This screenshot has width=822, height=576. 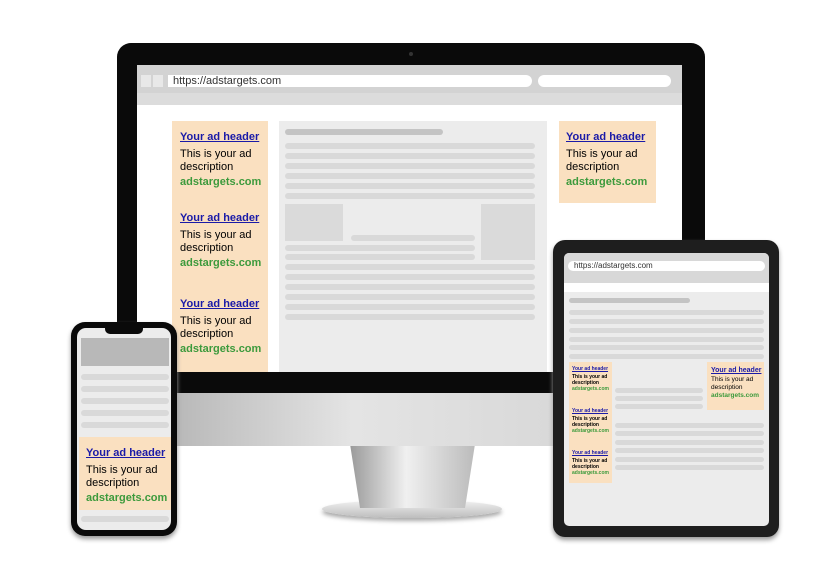 What do you see at coordinates (158, 81) in the screenshot?
I see `forward-button` at bounding box center [158, 81].